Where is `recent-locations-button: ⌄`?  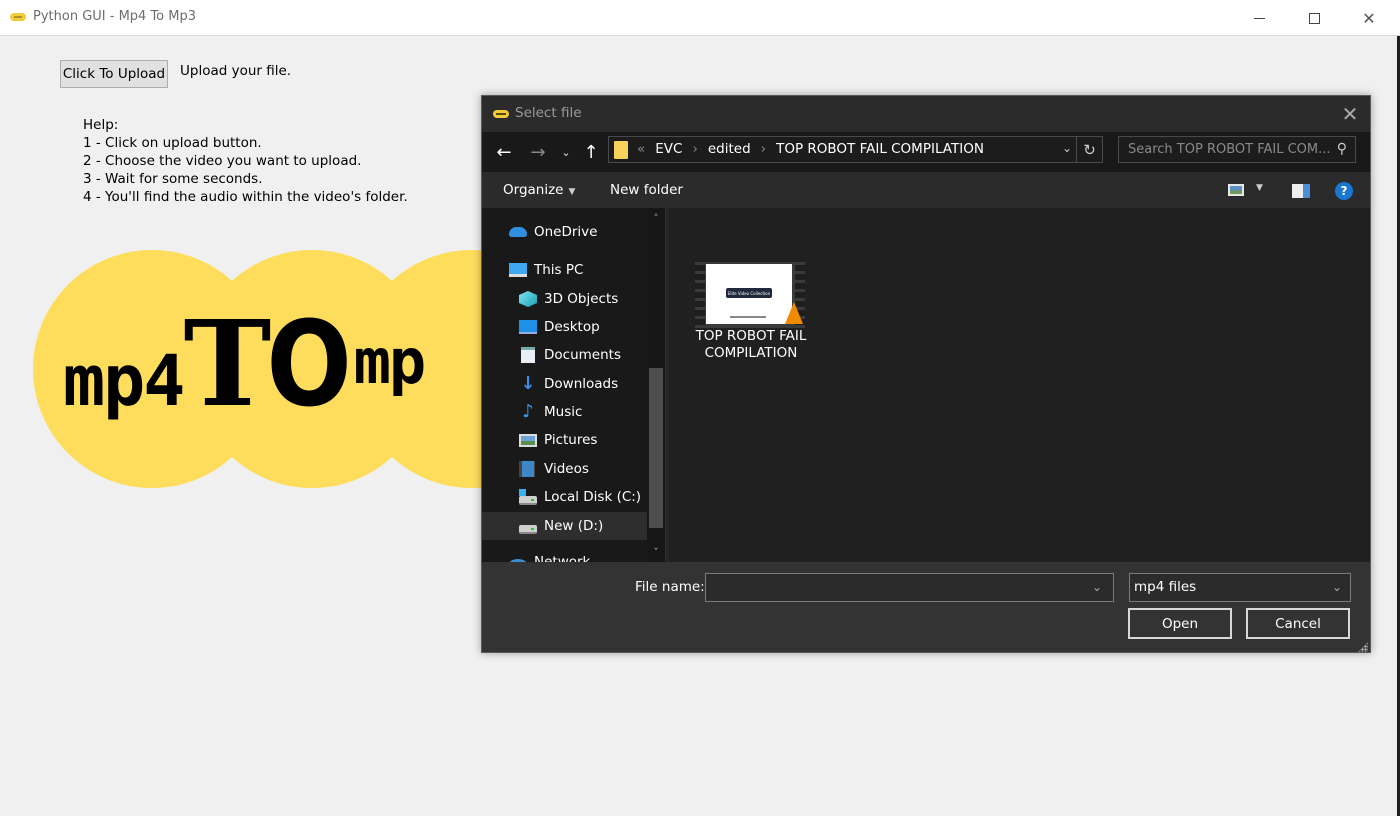 recent-locations-button: ⌄ is located at coordinates (566, 152).